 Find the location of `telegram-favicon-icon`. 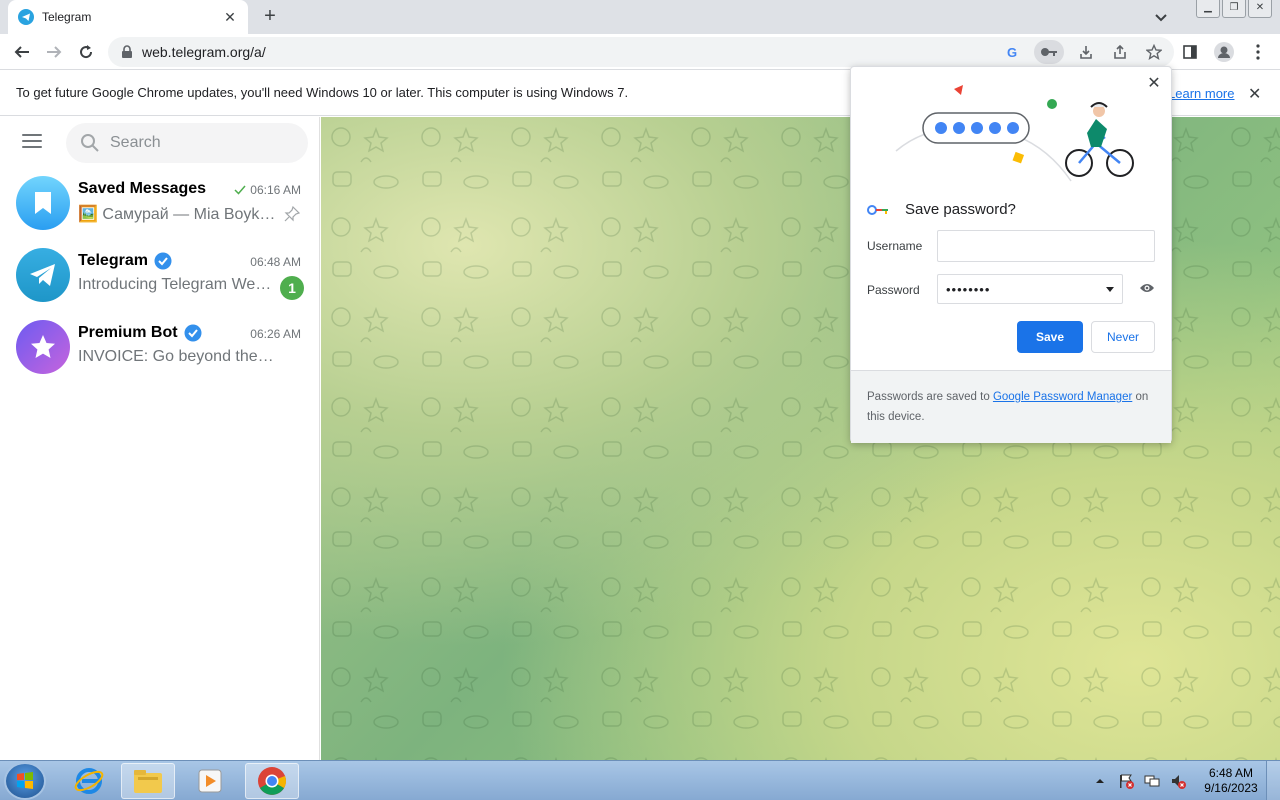

telegram-favicon-icon is located at coordinates (26, 17).